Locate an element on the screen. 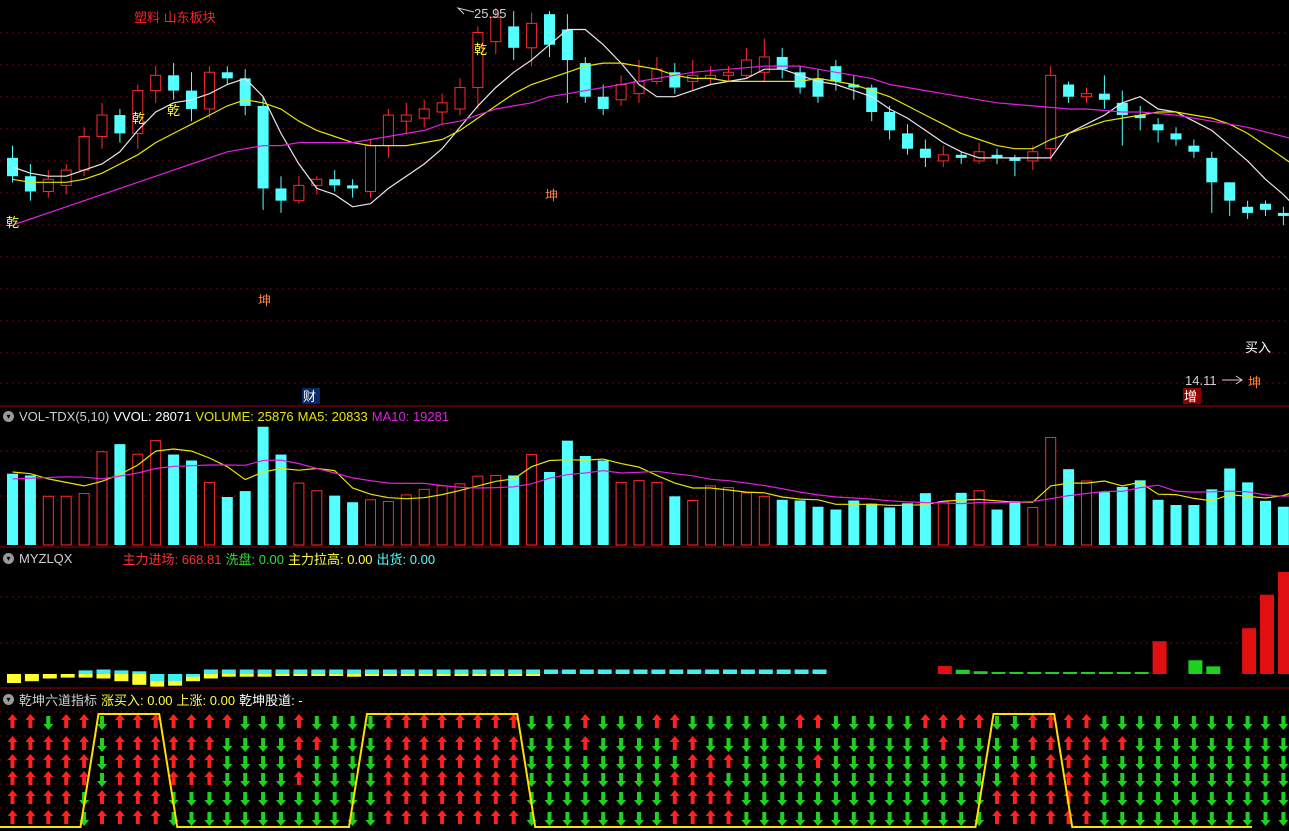 The image size is (1289, 831). sector-title: 塑料 山东板块 is located at coordinates (175, 17).